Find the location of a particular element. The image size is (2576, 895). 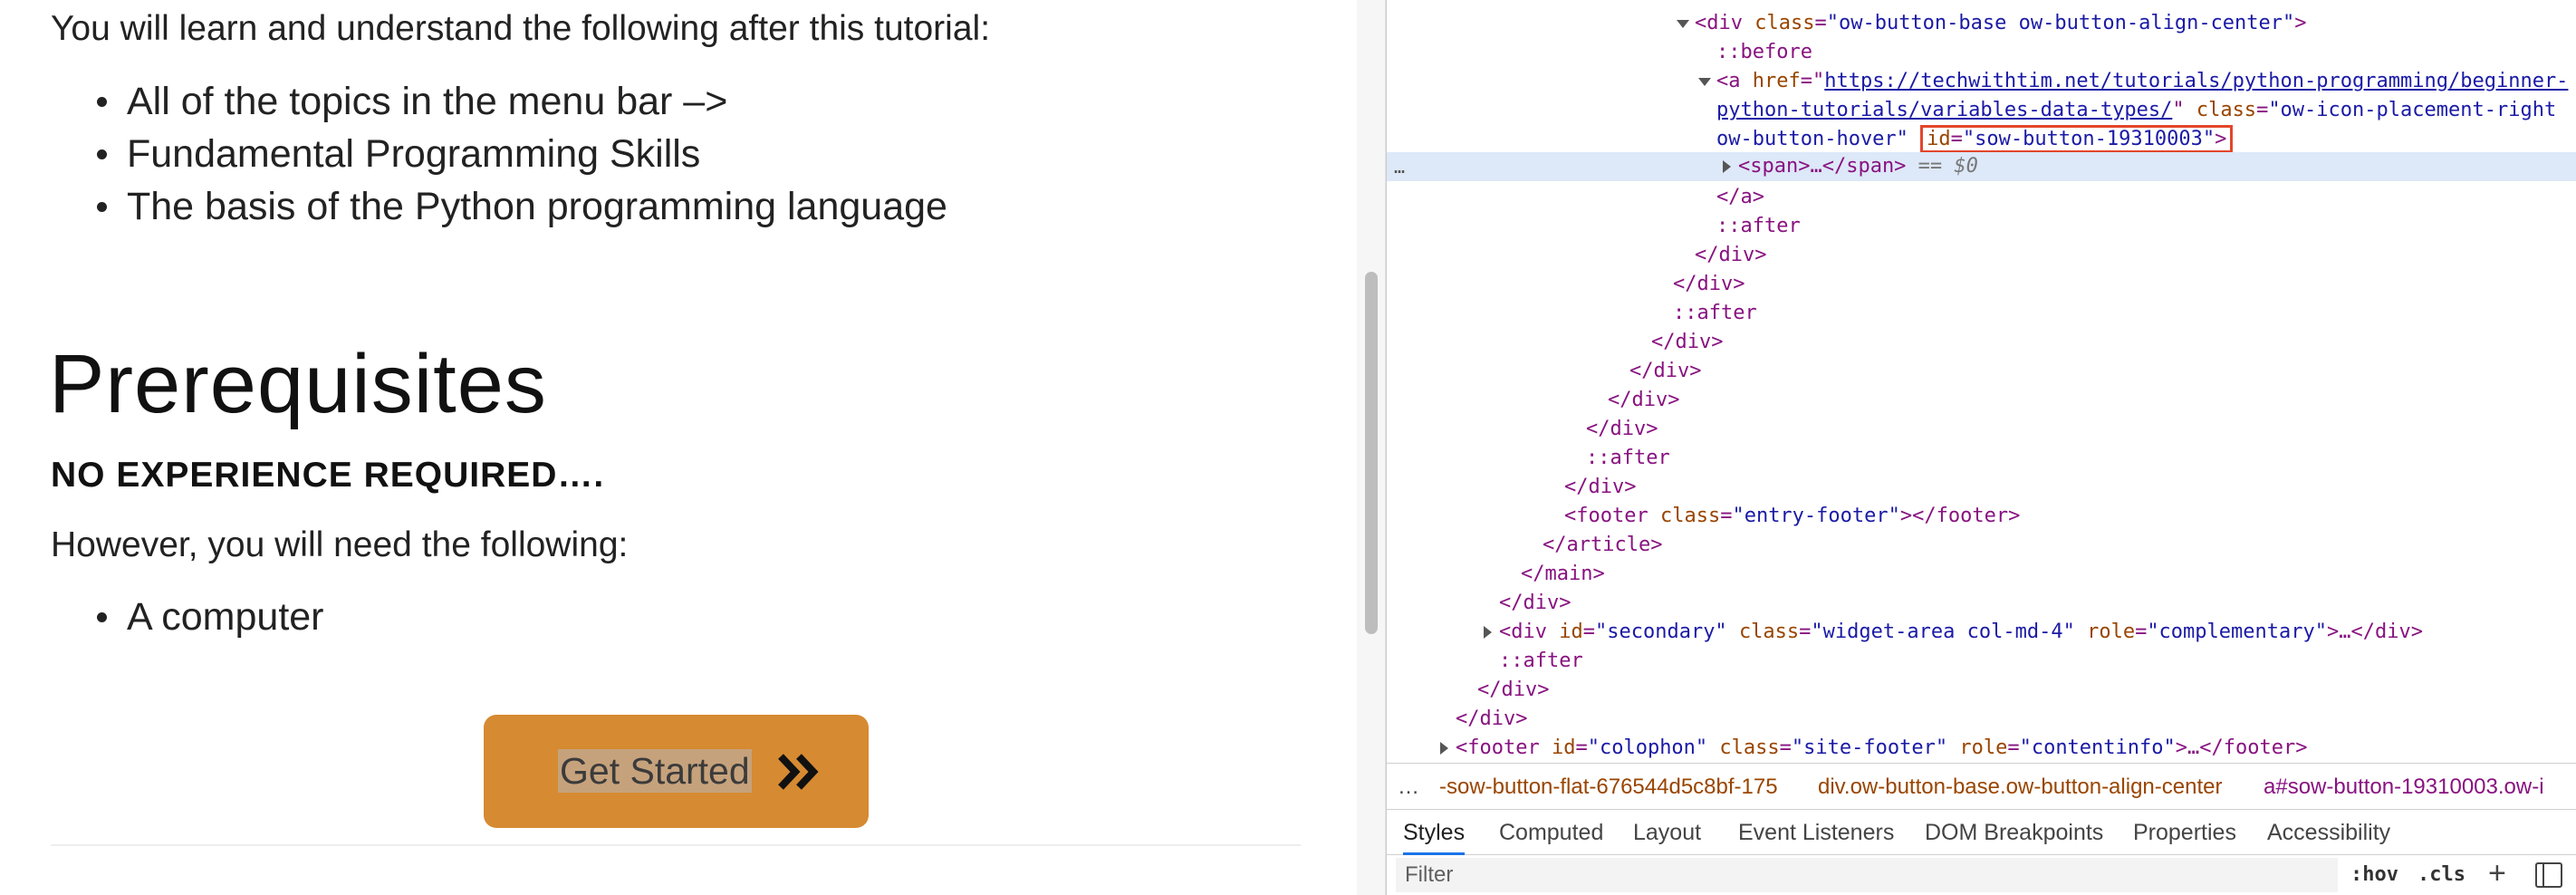

dom-tag: </a> is located at coordinates (1740, 197).